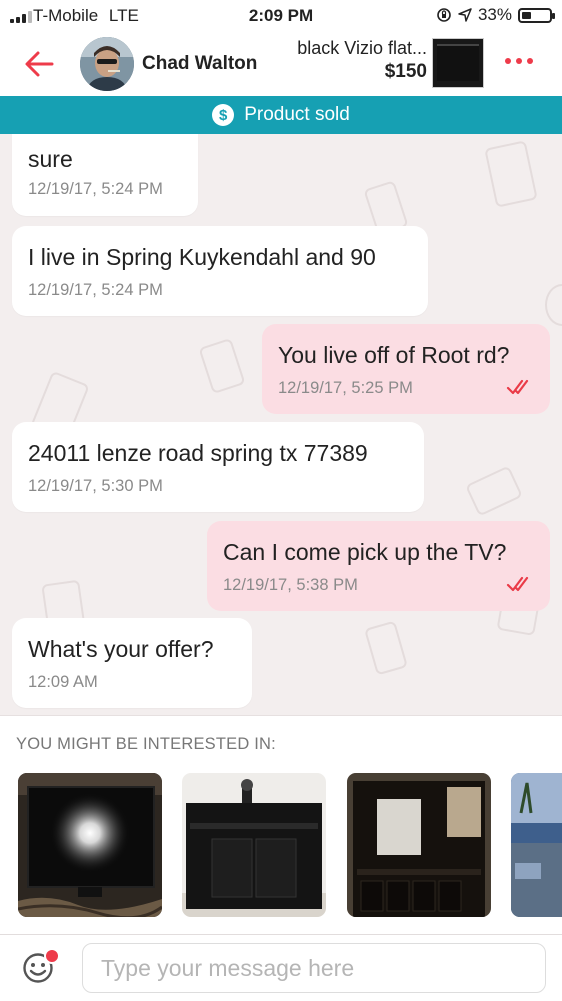 This screenshot has height=1001, width=562. I want to click on entertainment-center-photo, so click(419, 845).